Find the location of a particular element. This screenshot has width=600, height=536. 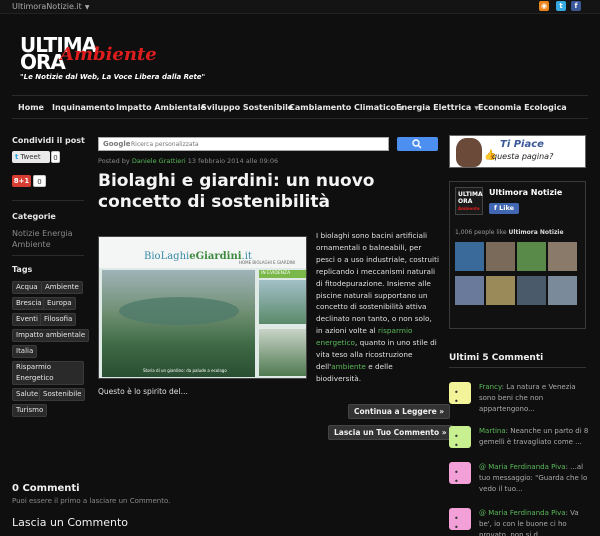

nav-label: Sviluppo Sostenibile is located at coordinates (247, 107).